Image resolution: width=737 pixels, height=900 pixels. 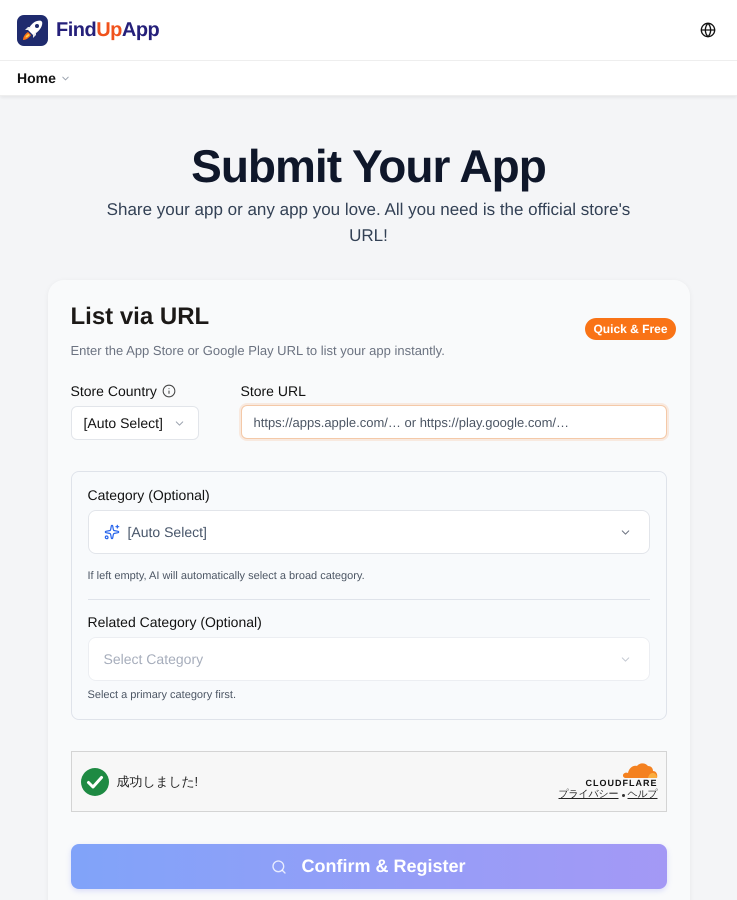 What do you see at coordinates (112, 532) in the screenshot?
I see `sparkles-icon` at bounding box center [112, 532].